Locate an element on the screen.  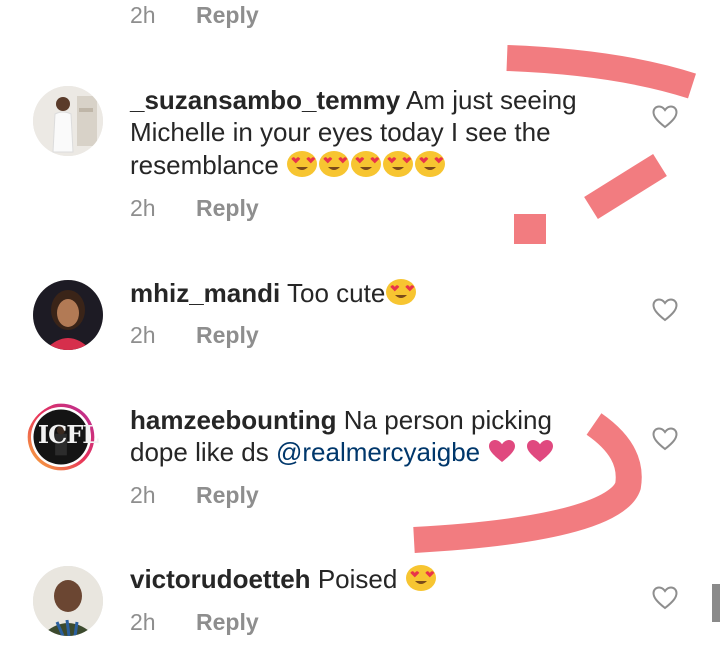
mention-link: @realmercyaigbe is located at coordinates (378, 452).